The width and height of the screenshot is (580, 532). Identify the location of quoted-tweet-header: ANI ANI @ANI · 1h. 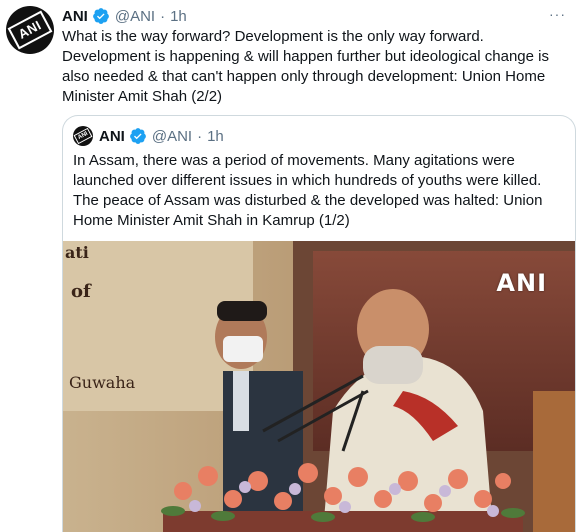
(148, 136).